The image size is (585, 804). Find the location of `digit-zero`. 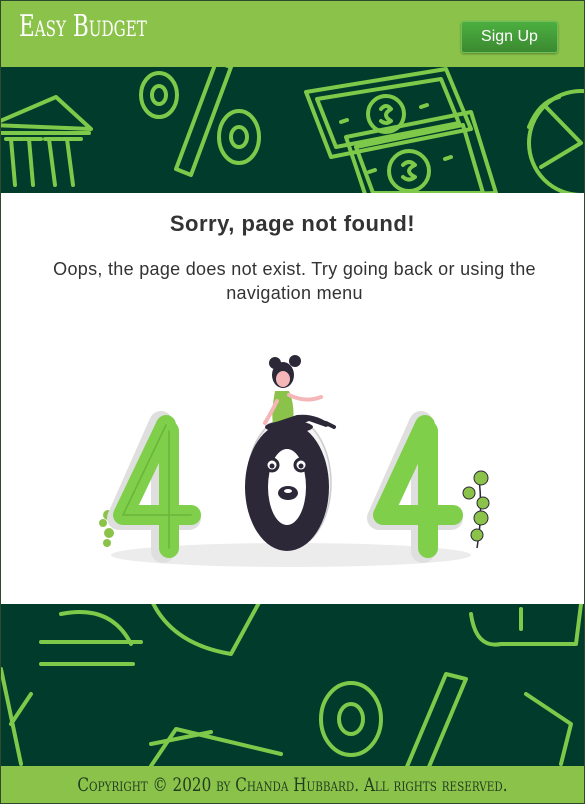

digit-zero is located at coordinates (288, 483).